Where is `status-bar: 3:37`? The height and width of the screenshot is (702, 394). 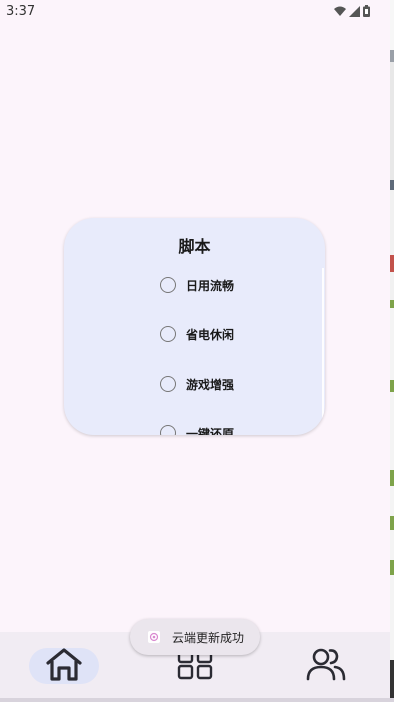
status-bar: 3:37 is located at coordinates (195, 12).